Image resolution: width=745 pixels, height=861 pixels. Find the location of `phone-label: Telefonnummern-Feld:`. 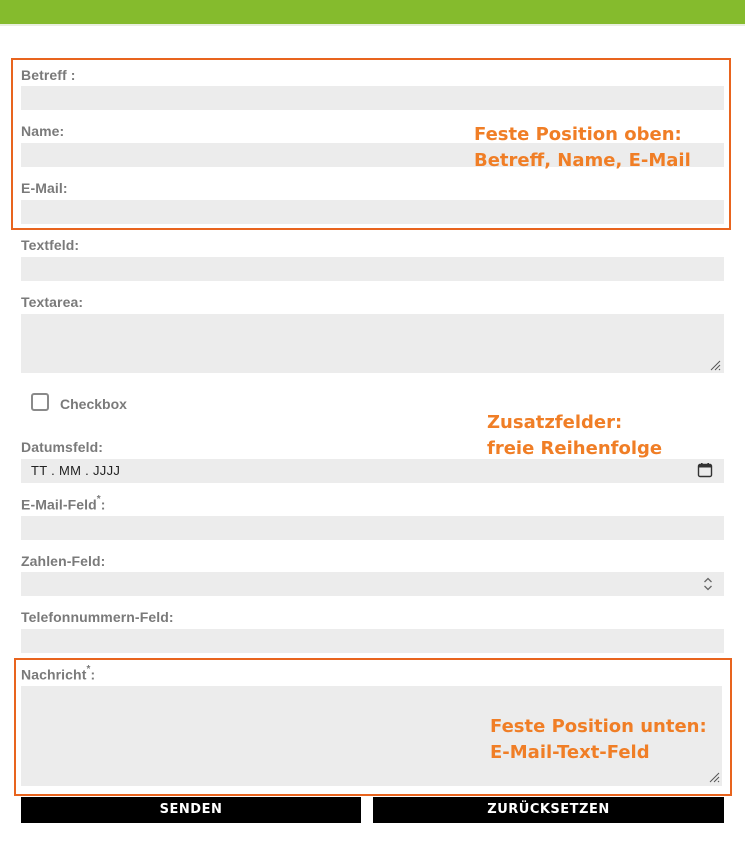

phone-label: Telefonnummern-Feld: is located at coordinates (97, 617).